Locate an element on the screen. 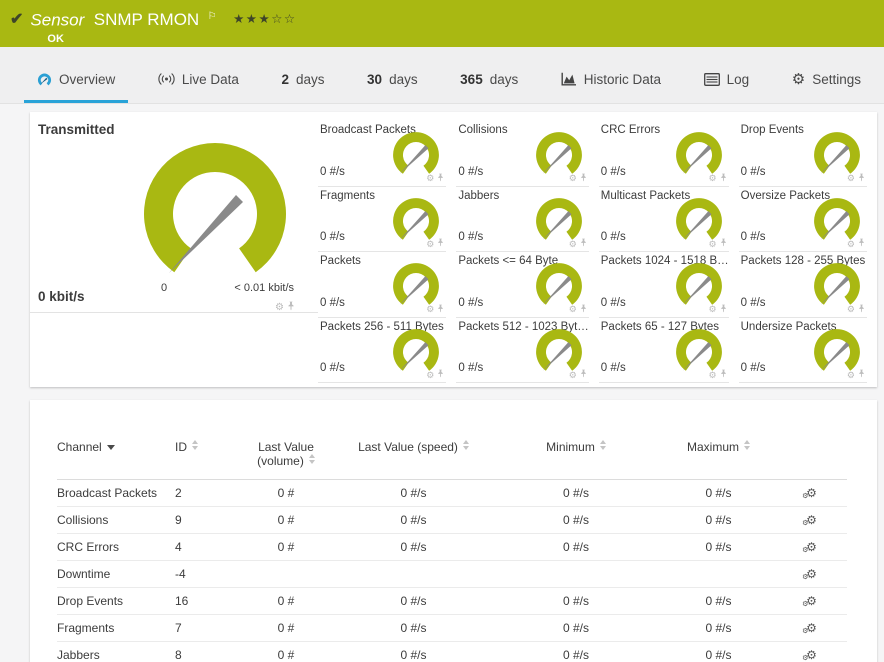 The width and height of the screenshot is (884, 662). tab-365-days: 365 days is located at coordinates (489, 75).